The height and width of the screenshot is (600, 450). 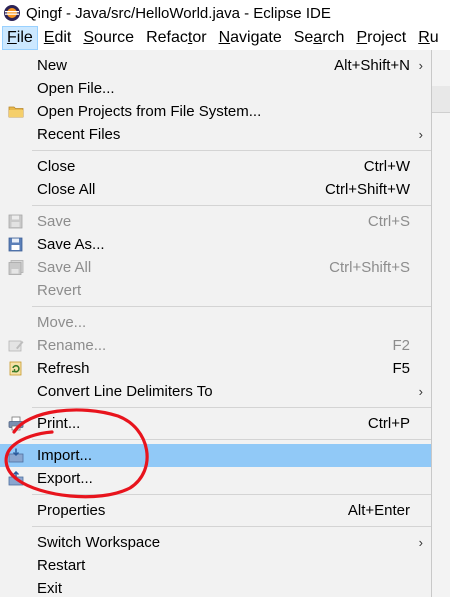 What do you see at coordinates (381, 38) in the screenshot?
I see `menu-project: Project` at bounding box center [381, 38].